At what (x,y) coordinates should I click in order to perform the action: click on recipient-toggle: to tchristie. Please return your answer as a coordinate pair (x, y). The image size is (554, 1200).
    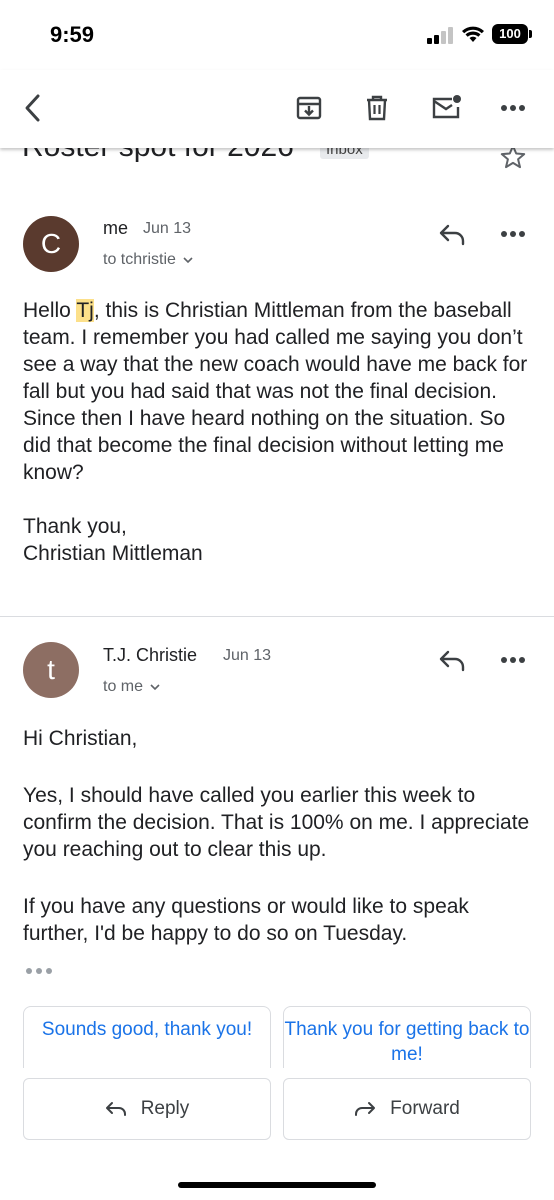
    Looking at the image, I should click on (148, 260).